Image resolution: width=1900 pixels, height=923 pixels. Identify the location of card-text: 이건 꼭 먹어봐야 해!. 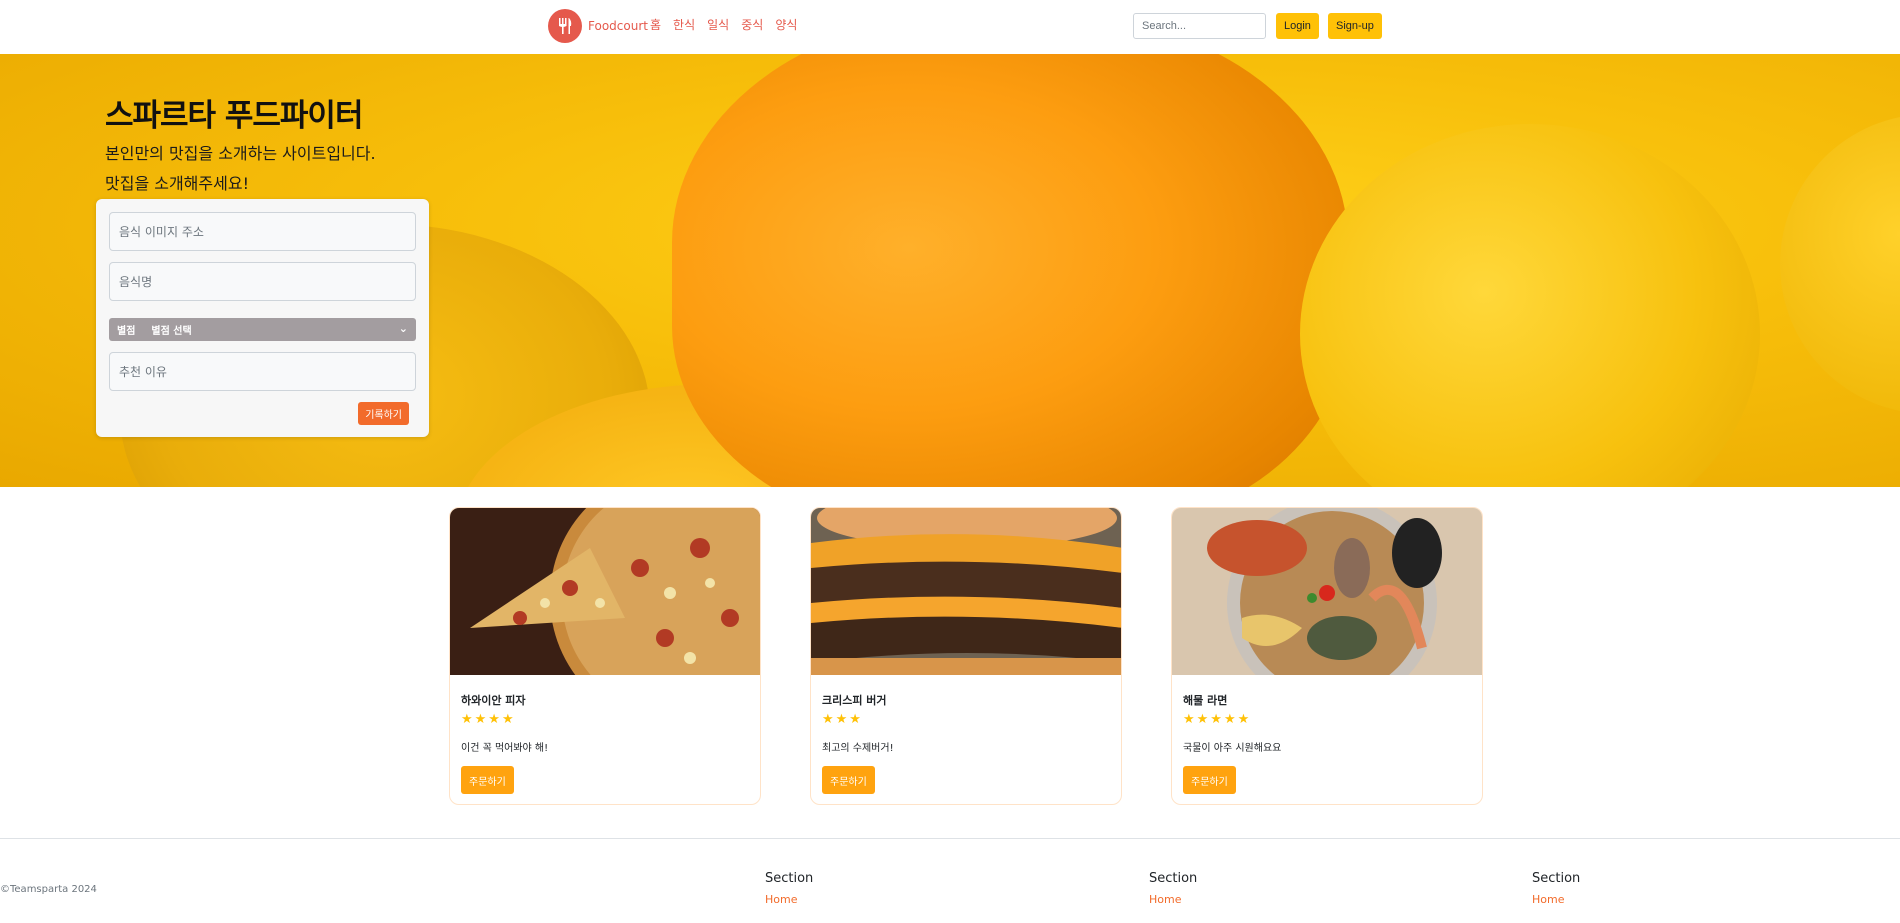
(505, 748).